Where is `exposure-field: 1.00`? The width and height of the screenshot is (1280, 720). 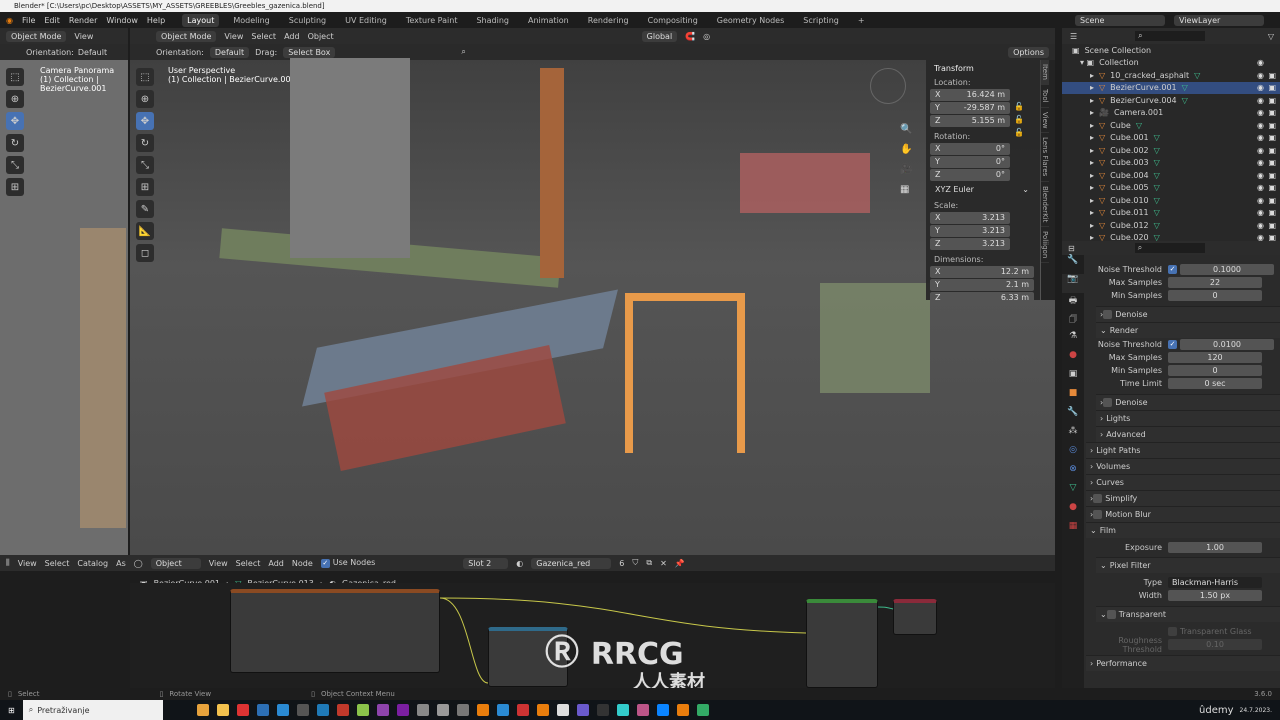 exposure-field: 1.00 is located at coordinates (1215, 547).